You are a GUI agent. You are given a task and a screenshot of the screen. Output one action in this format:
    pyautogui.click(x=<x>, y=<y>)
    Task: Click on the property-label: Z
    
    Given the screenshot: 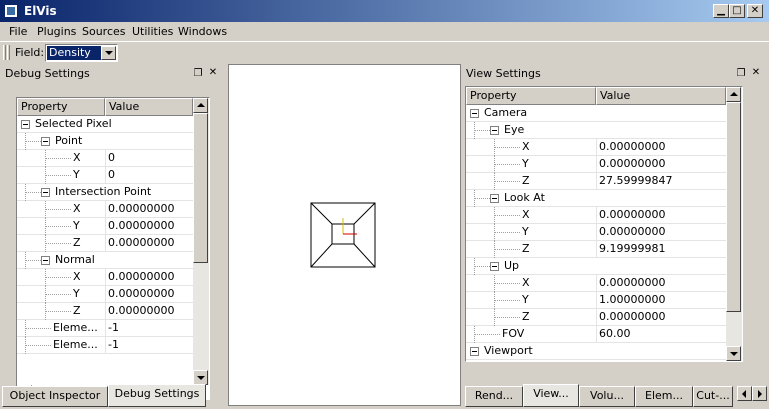 What is the action you would take?
    pyautogui.click(x=526, y=180)
    